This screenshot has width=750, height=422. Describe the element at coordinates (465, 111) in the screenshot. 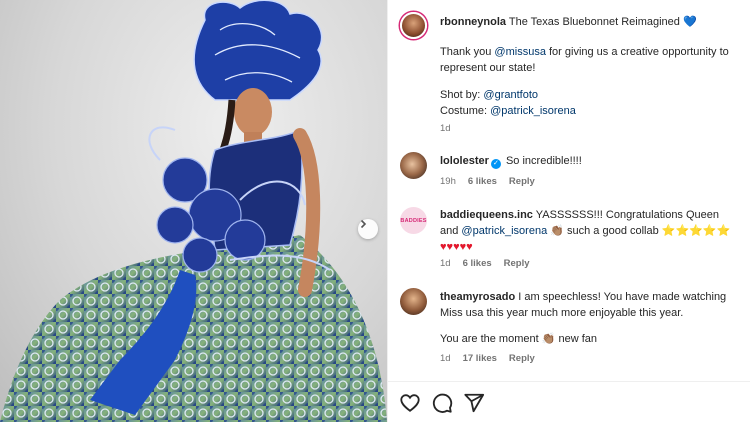

I see `costume-label: Costume:` at that location.